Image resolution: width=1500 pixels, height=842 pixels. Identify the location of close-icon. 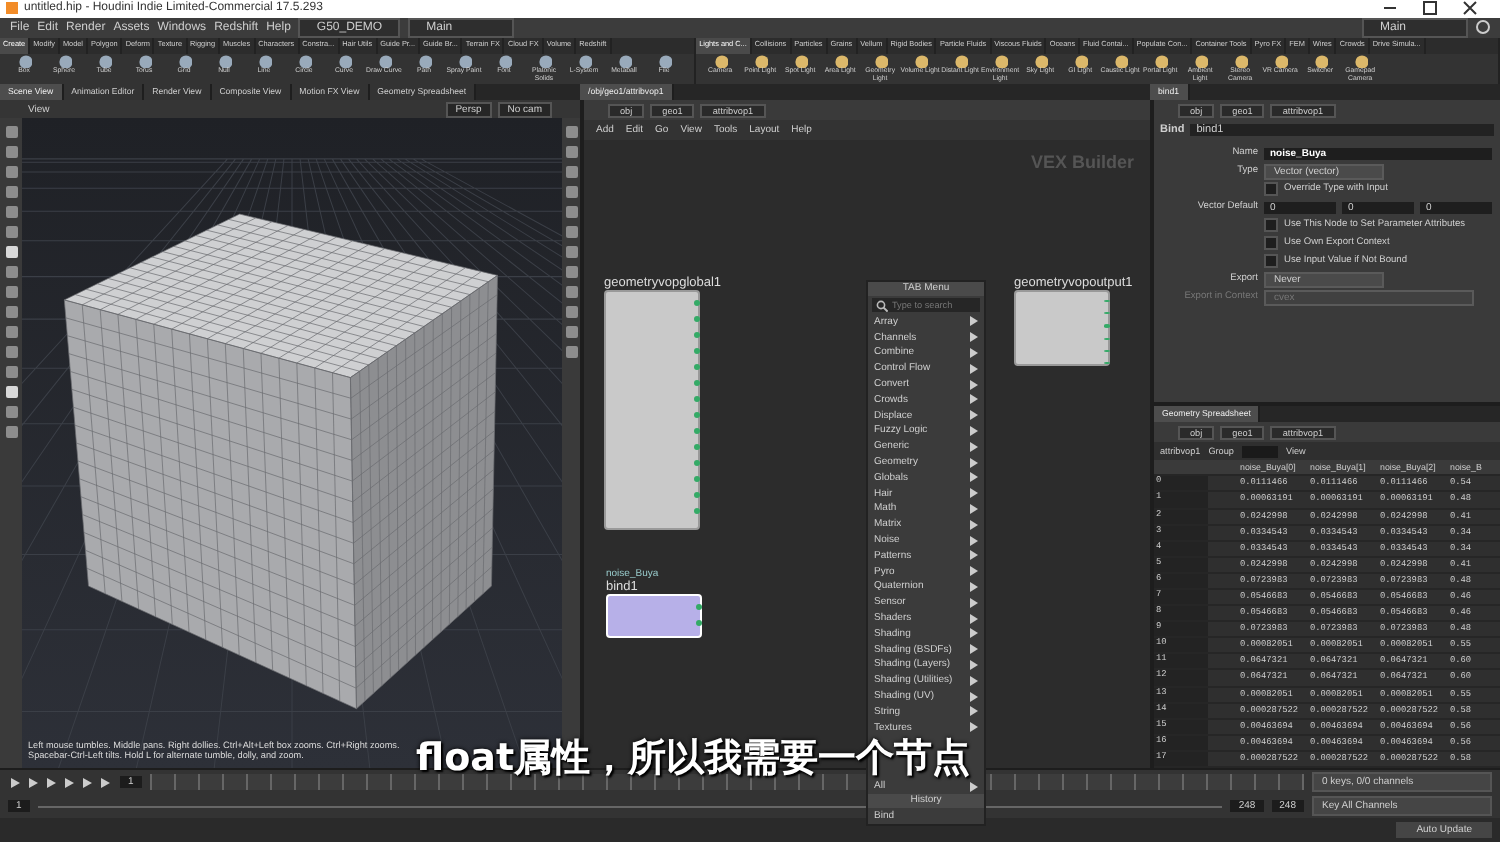
(1470, 8).